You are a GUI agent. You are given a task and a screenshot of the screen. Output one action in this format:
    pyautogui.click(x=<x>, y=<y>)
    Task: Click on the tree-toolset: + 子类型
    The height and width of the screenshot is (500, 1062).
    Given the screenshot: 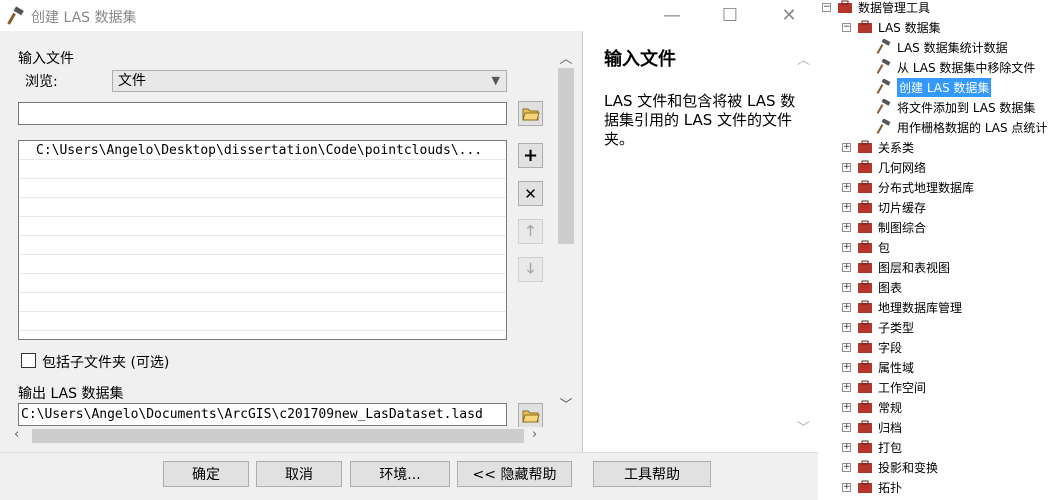 What is the action you would take?
    pyautogui.click(x=878, y=327)
    